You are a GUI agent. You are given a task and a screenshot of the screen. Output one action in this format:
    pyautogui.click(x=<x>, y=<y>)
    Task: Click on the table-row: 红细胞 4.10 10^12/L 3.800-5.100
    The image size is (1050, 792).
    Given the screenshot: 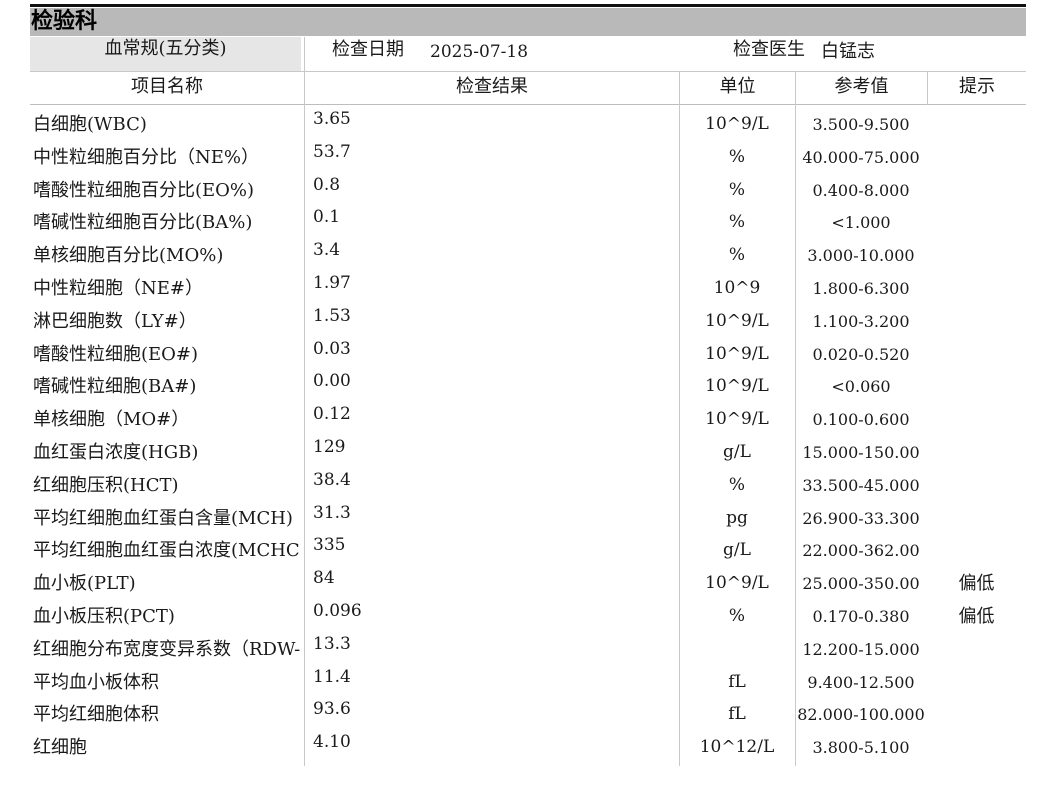 What is the action you would take?
    pyautogui.click(x=525, y=747)
    